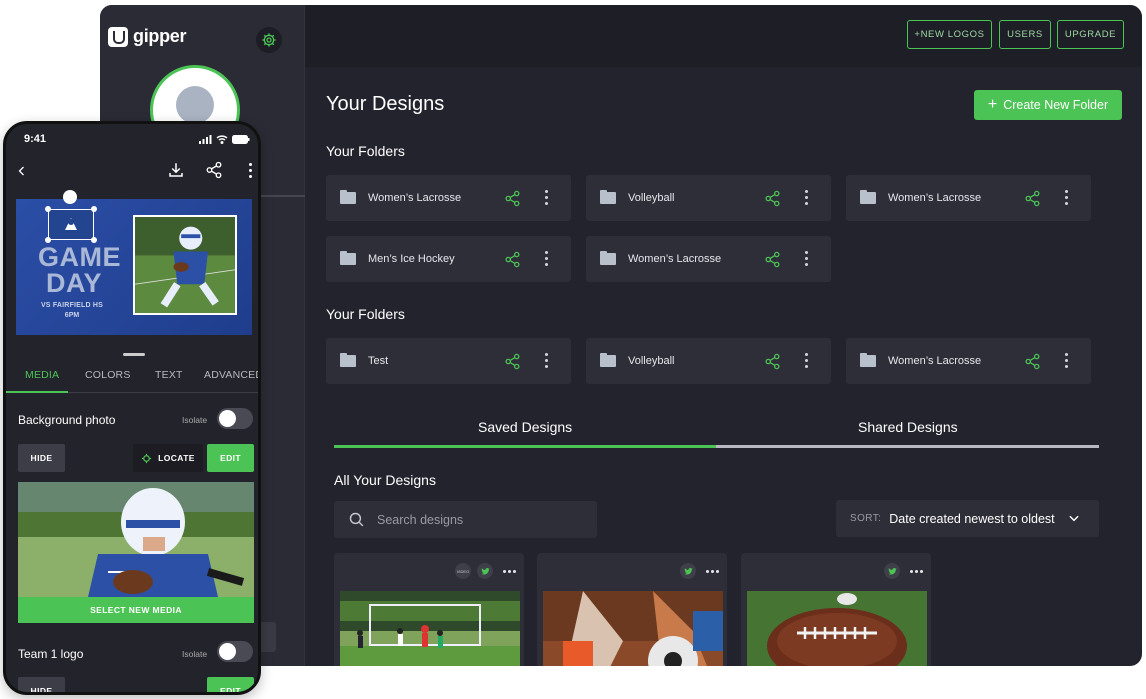 The height and width of the screenshot is (699, 1146). Describe the element at coordinates (356, 519) in the screenshot. I see `search-icon` at that location.